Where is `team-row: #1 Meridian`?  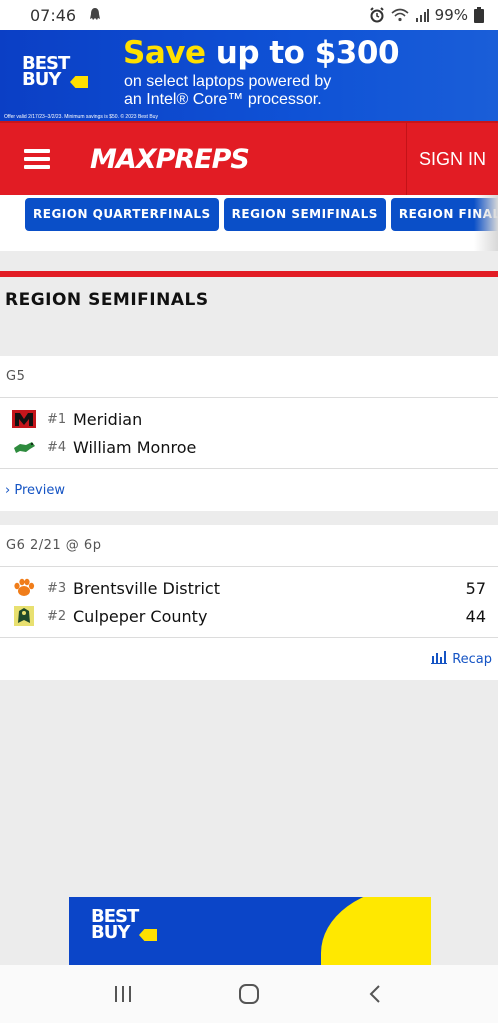 team-row: #1 Meridian is located at coordinates (249, 419).